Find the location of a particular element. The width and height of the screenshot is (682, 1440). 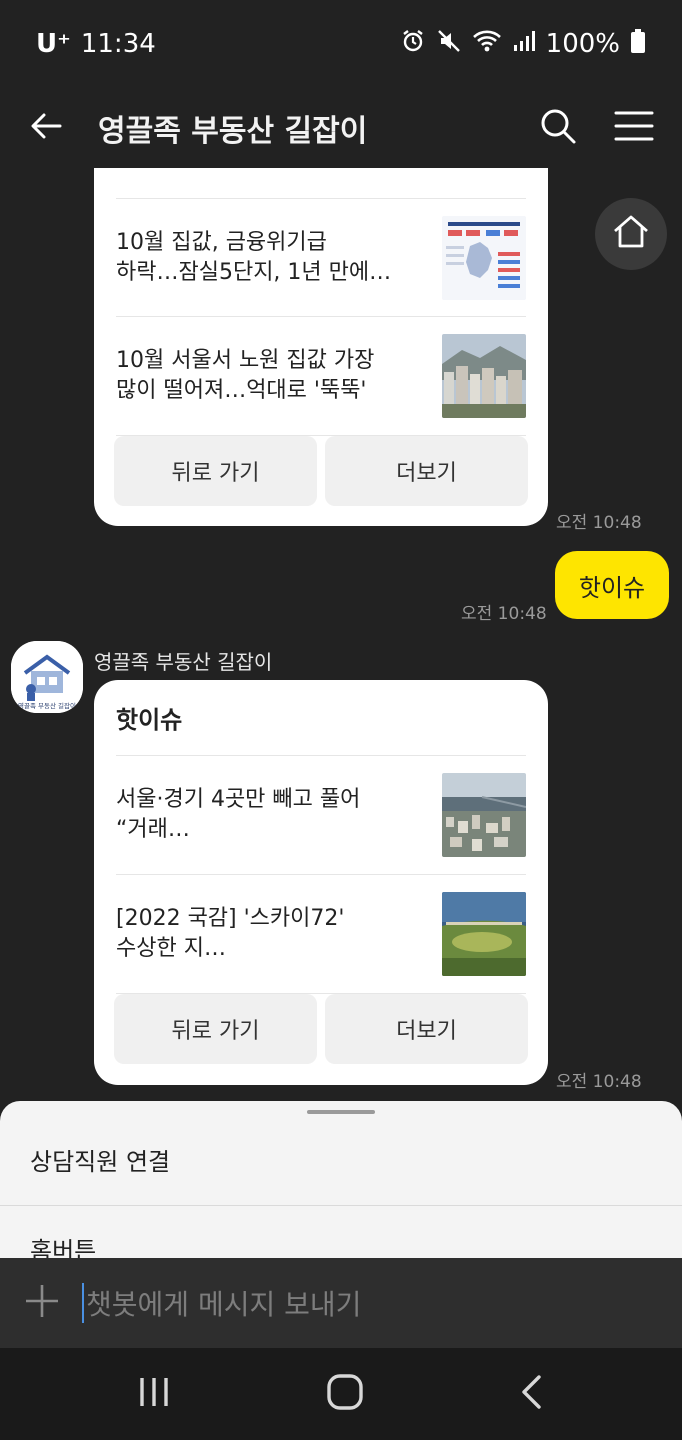

signal-icon is located at coordinates (524, 44).